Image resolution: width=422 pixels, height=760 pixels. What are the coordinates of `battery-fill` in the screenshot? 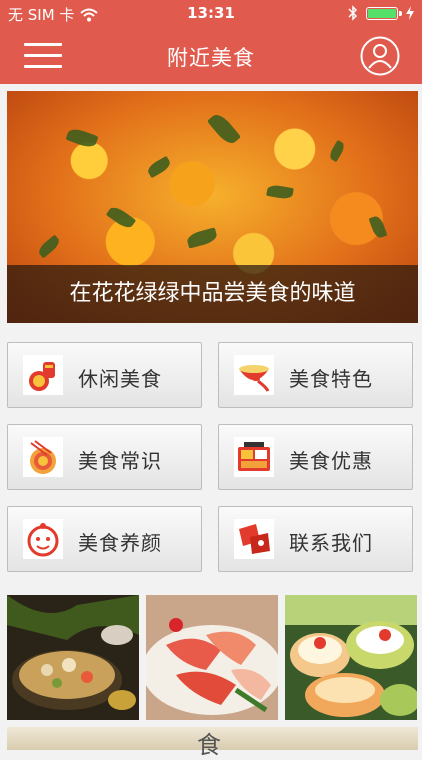 It's located at (382, 13).